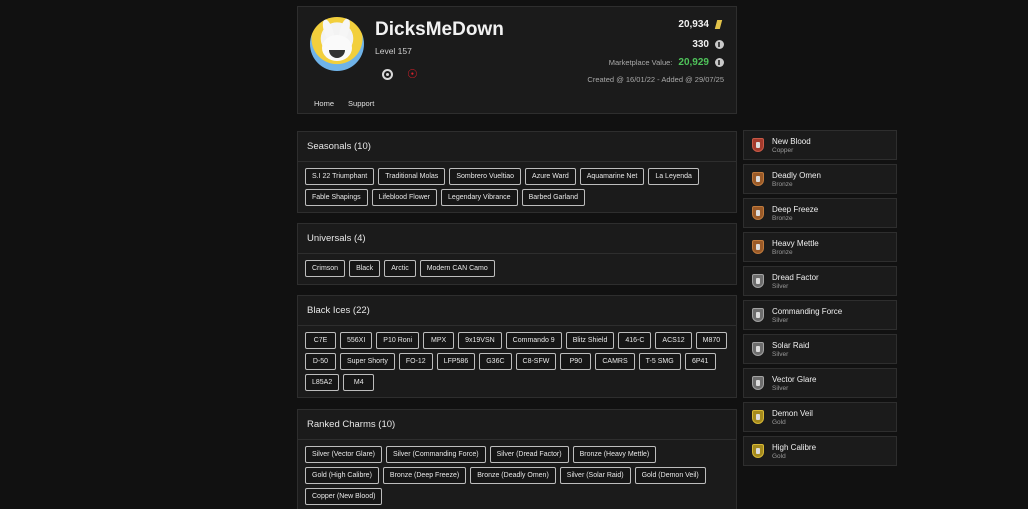 The width and height of the screenshot is (1028, 509). I want to click on item-tag: Aquamarine Net, so click(612, 176).